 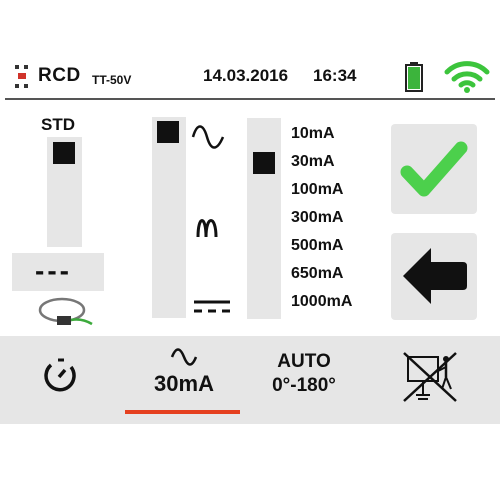 I want to click on tab-phase-mode: AUTO, so click(x=304, y=361).